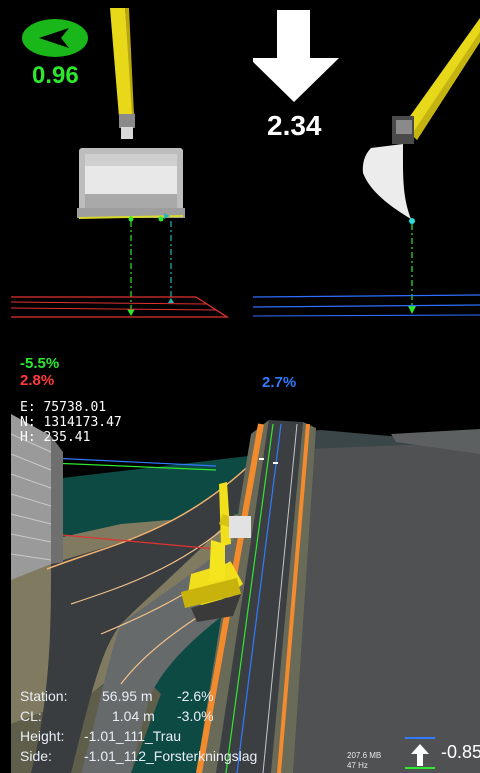 The width and height of the screenshot is (480, 773). Describe the element at coordinates (40, 363) in the screenshot. I see `grade-main: -5.5%` at that location.